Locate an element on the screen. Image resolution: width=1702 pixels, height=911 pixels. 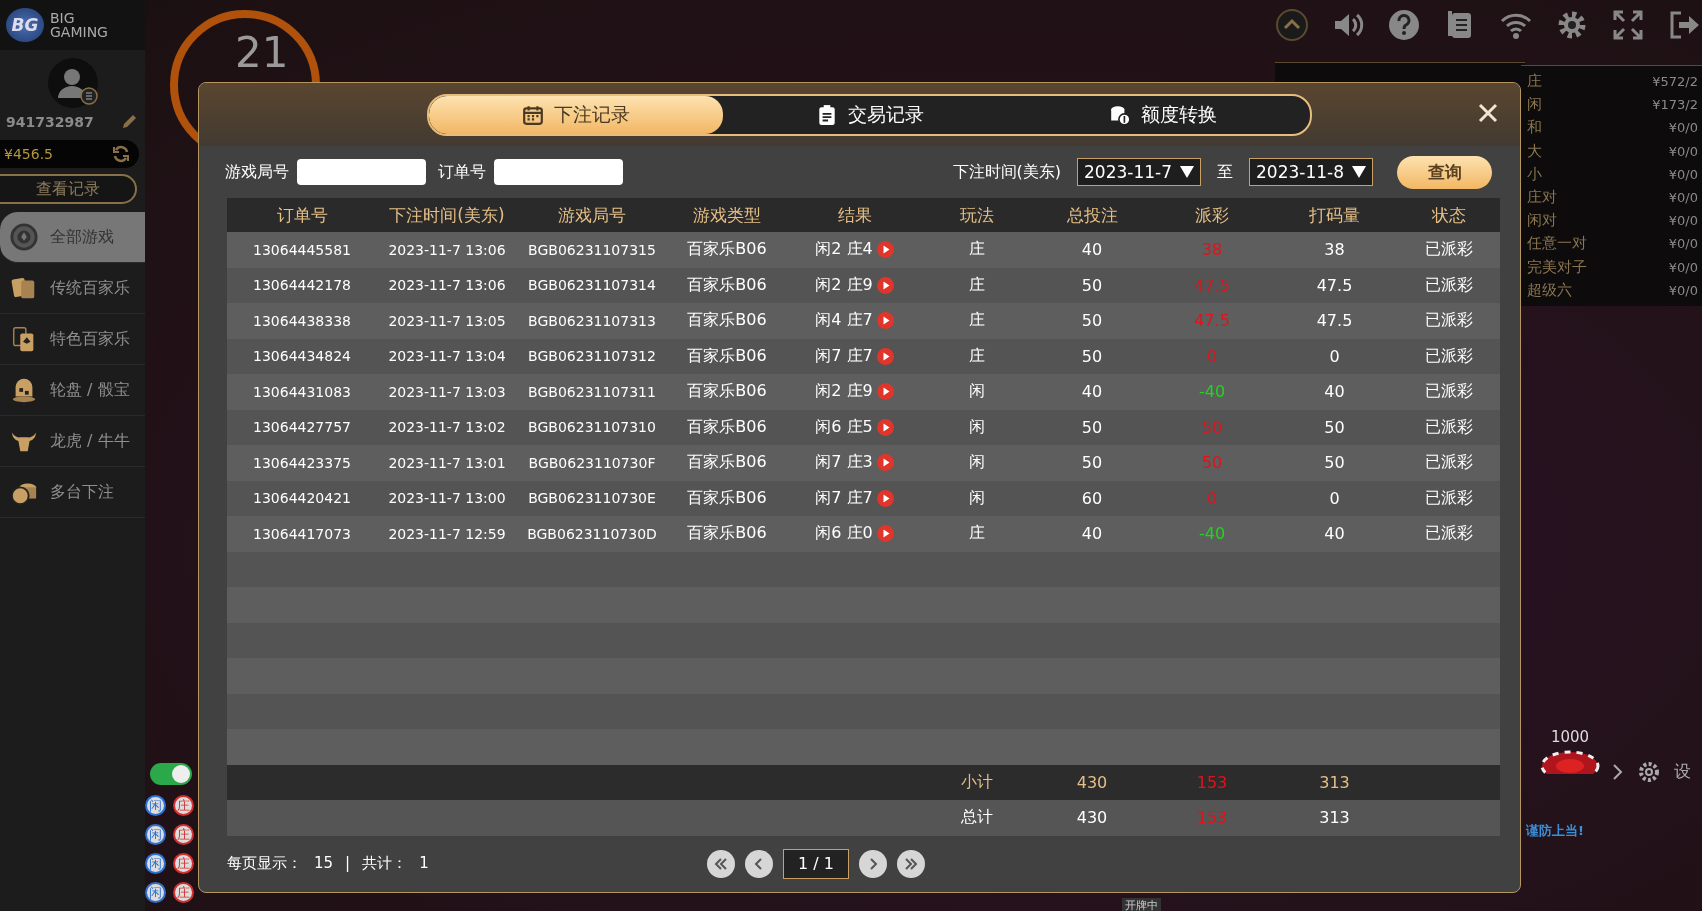
close-icon is located at coordinates (1488, 113).